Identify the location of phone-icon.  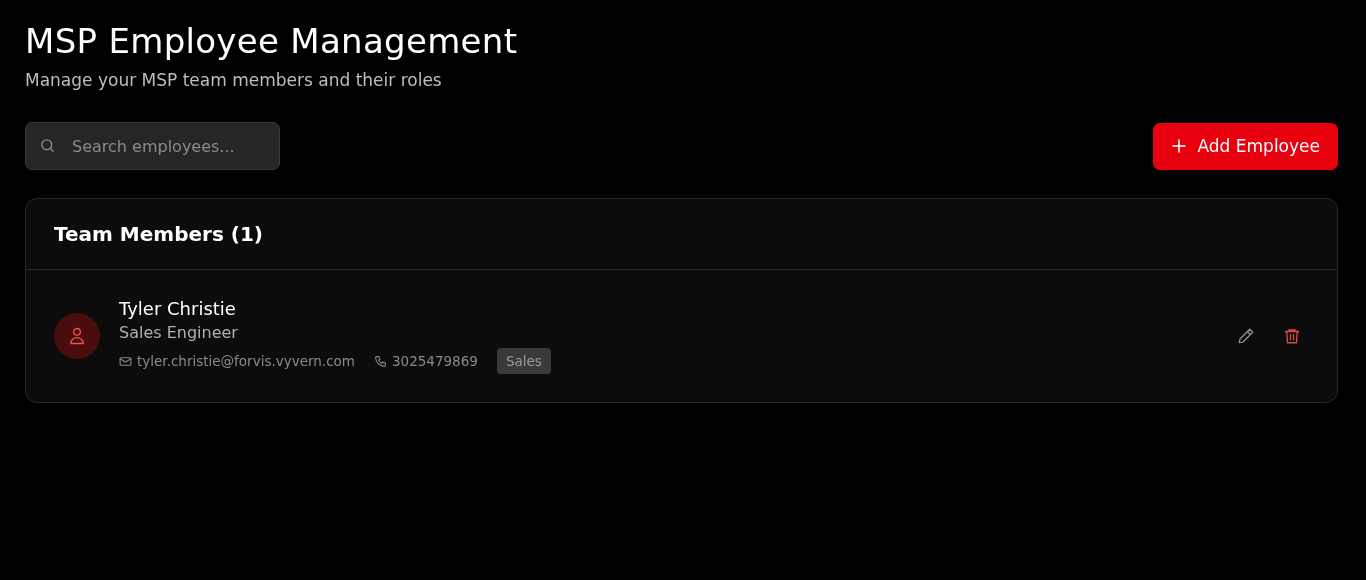
(380, 361).